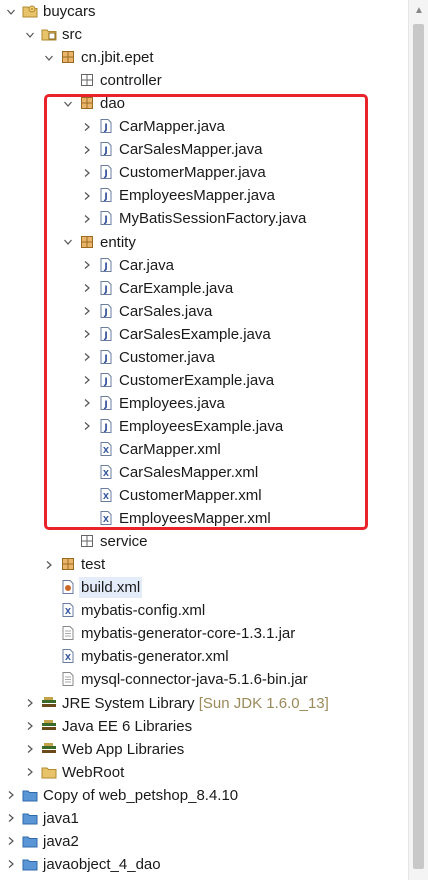  Describe the element at coordinates (172, 127) in the screenshot. I see `tree-item-label: CarMapper.java` at that location.